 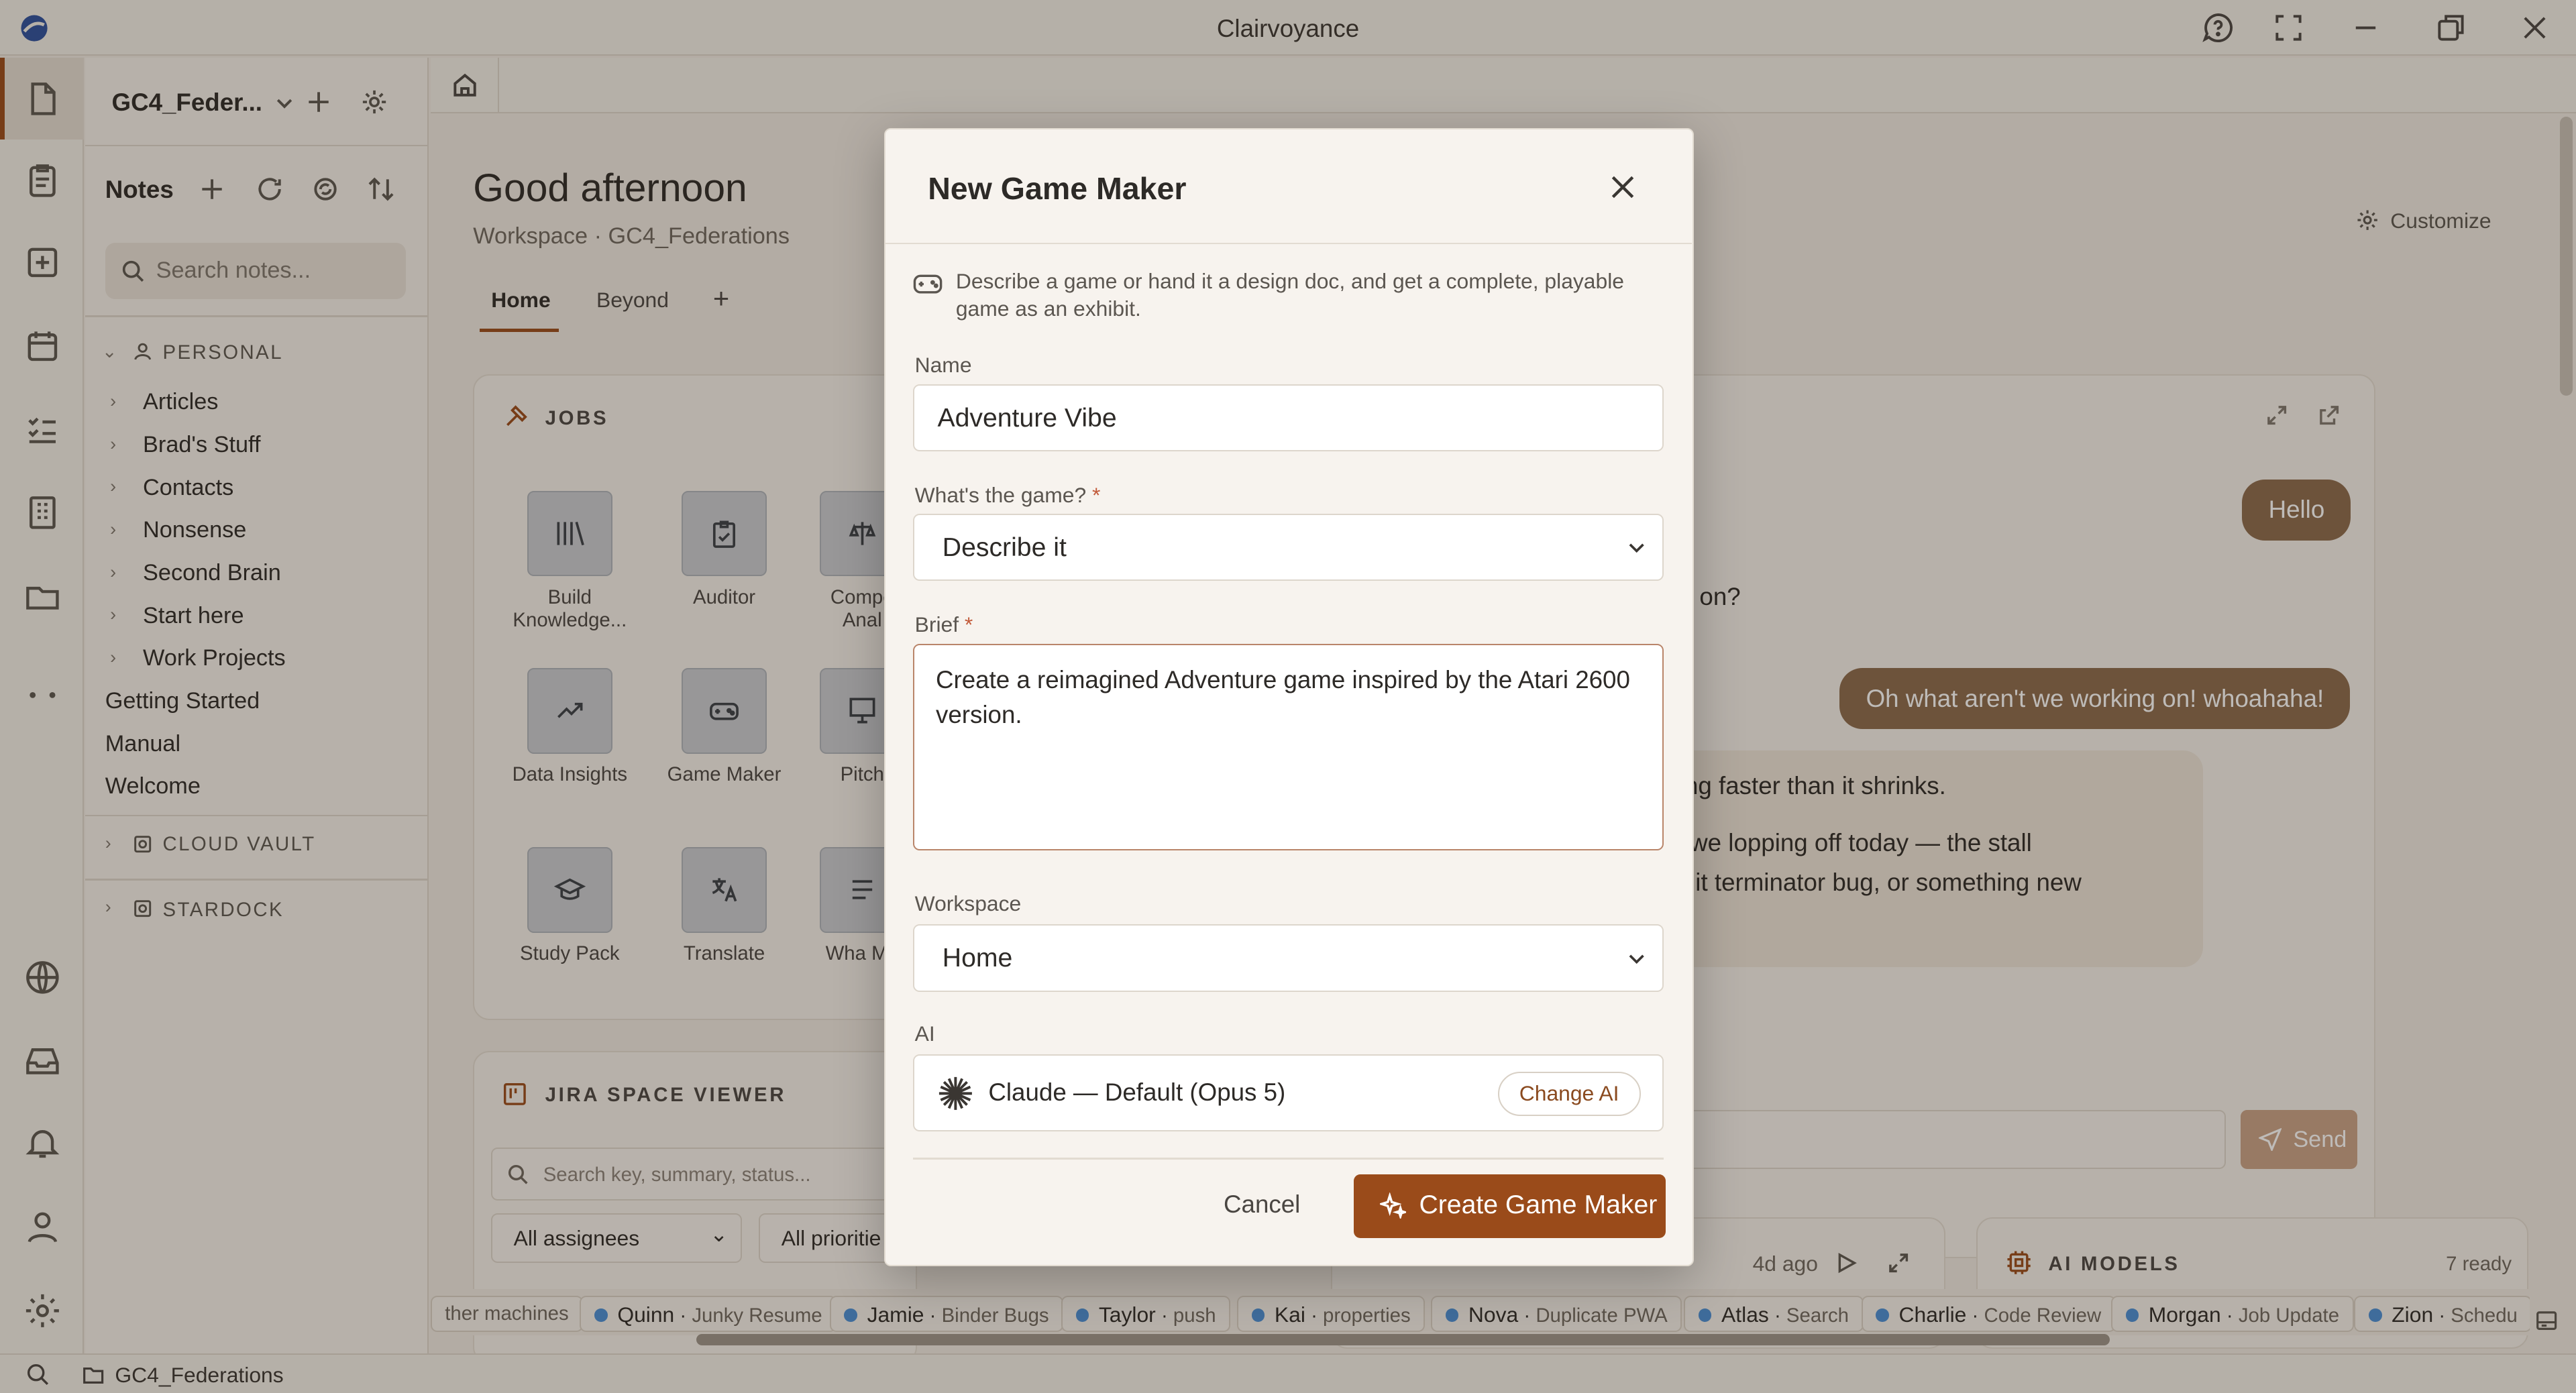 What do you see at coordinates (1262, 1204) in the screenshot?
I see `cancel-button: Cancel` at bounding box center [1262, 1204].